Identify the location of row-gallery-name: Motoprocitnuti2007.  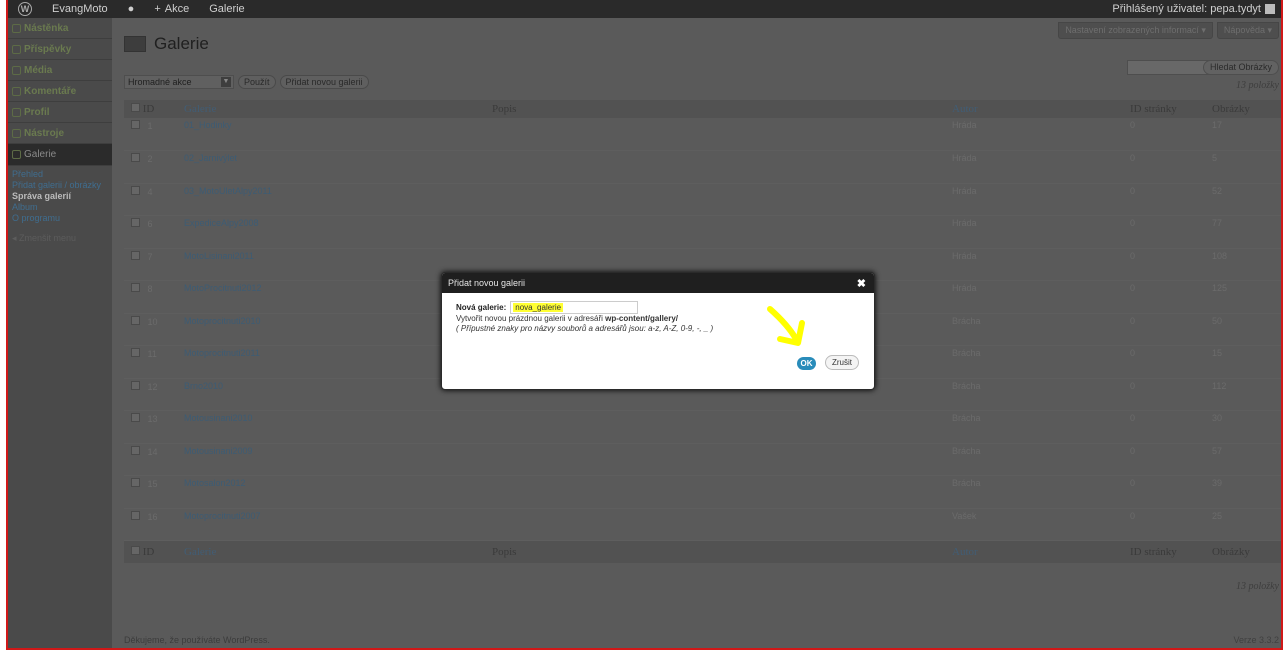
(338, 524).